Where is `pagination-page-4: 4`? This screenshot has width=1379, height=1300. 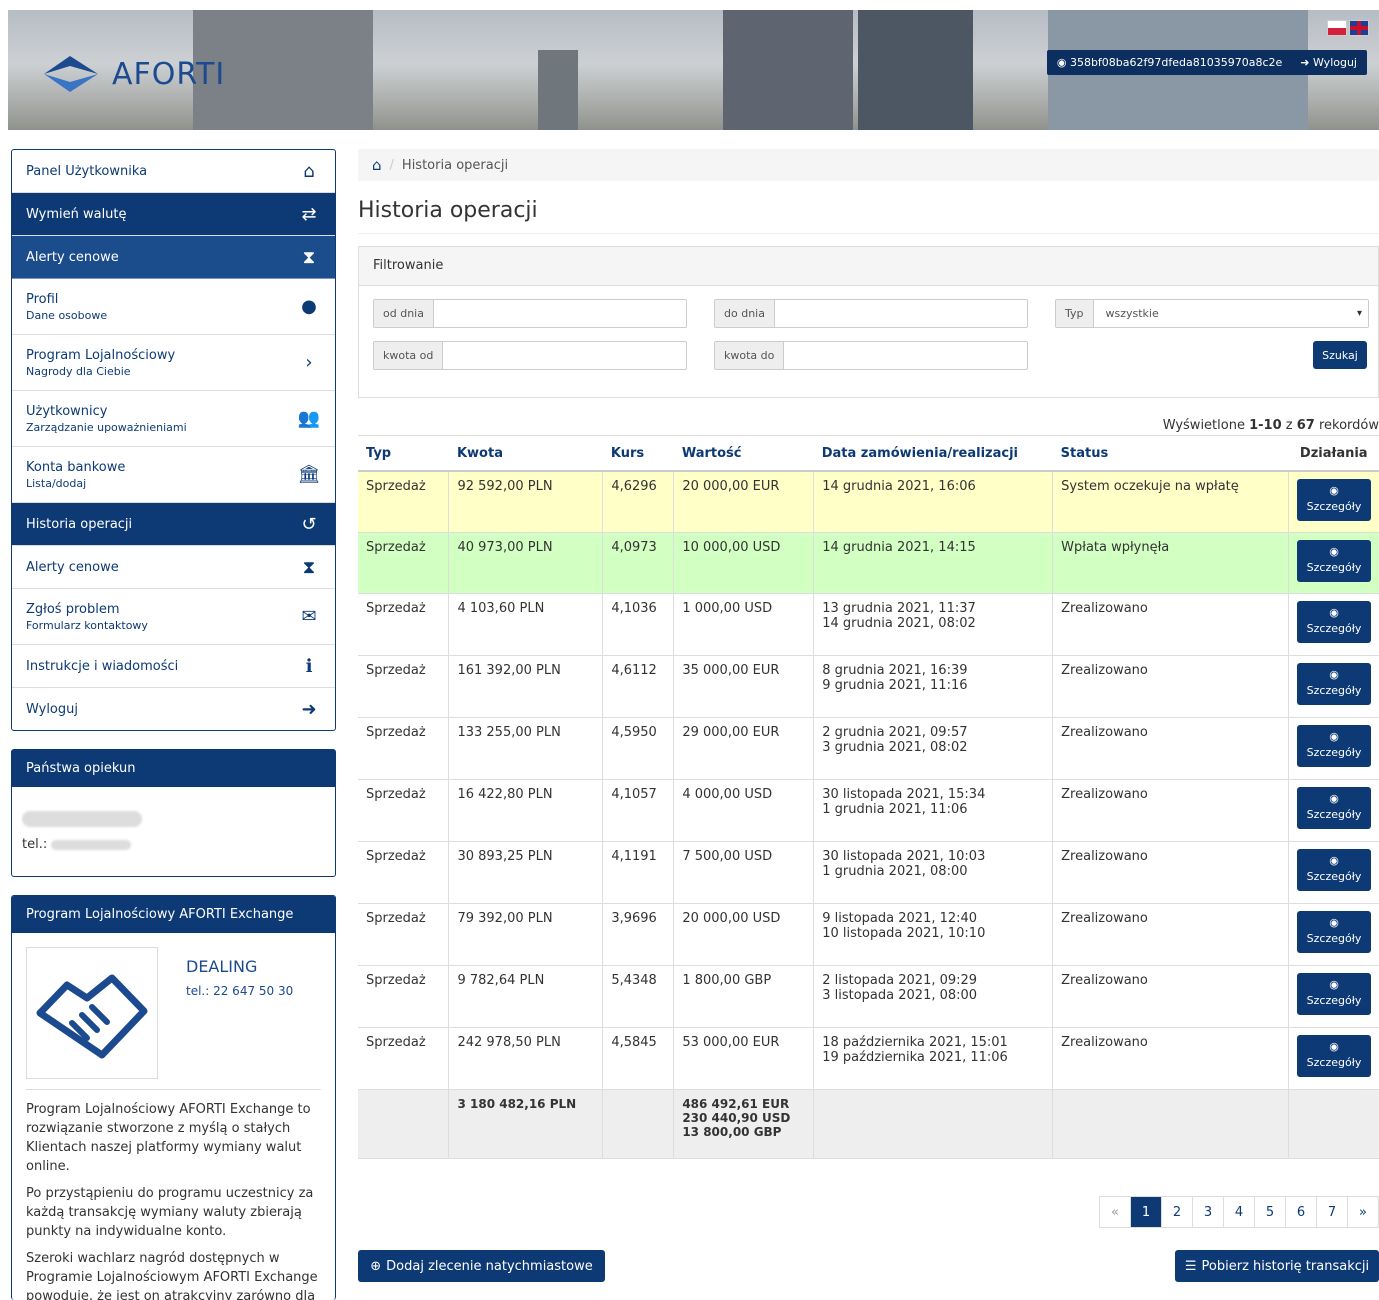 pagination-page-4: 4 is located at coordinates (1239, 1212).